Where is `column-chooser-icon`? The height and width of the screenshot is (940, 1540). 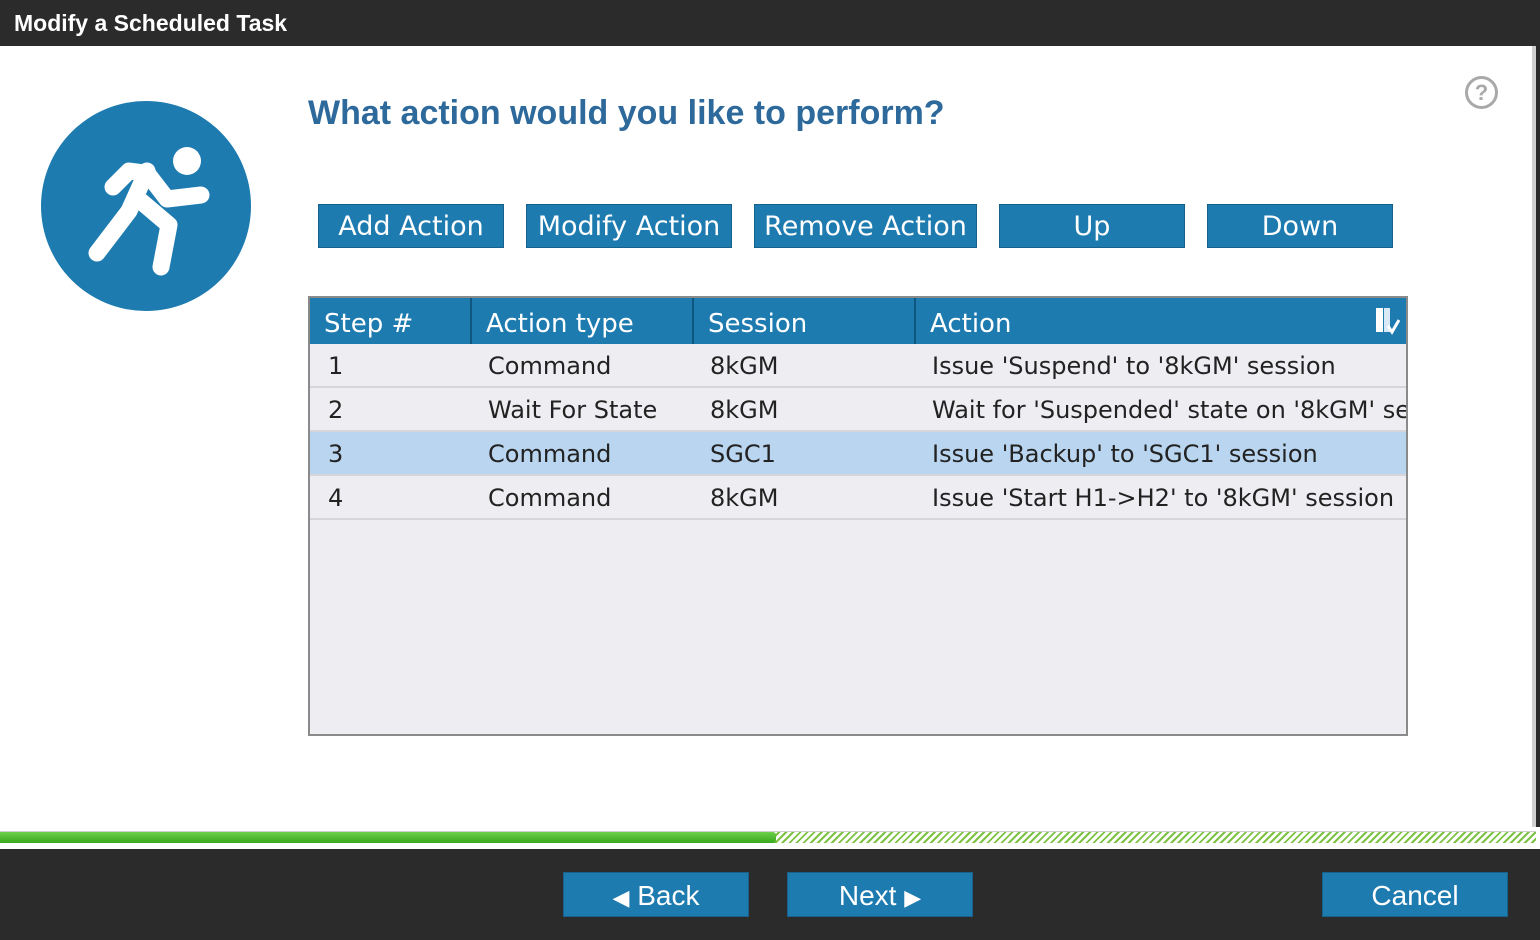
column-chooser-icon is located at coordinates (1387, 321).